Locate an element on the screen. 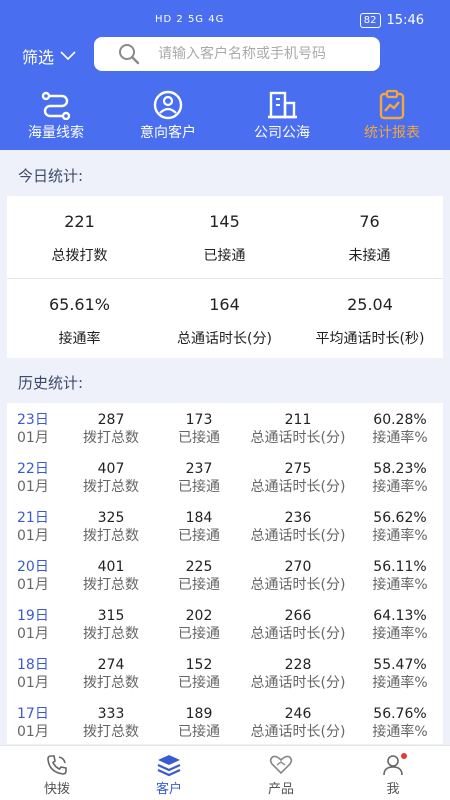 The height and width of the screenshot is (800, 450). tab-label-quick-dial: 快拨 is located at coordinates (56, 789).